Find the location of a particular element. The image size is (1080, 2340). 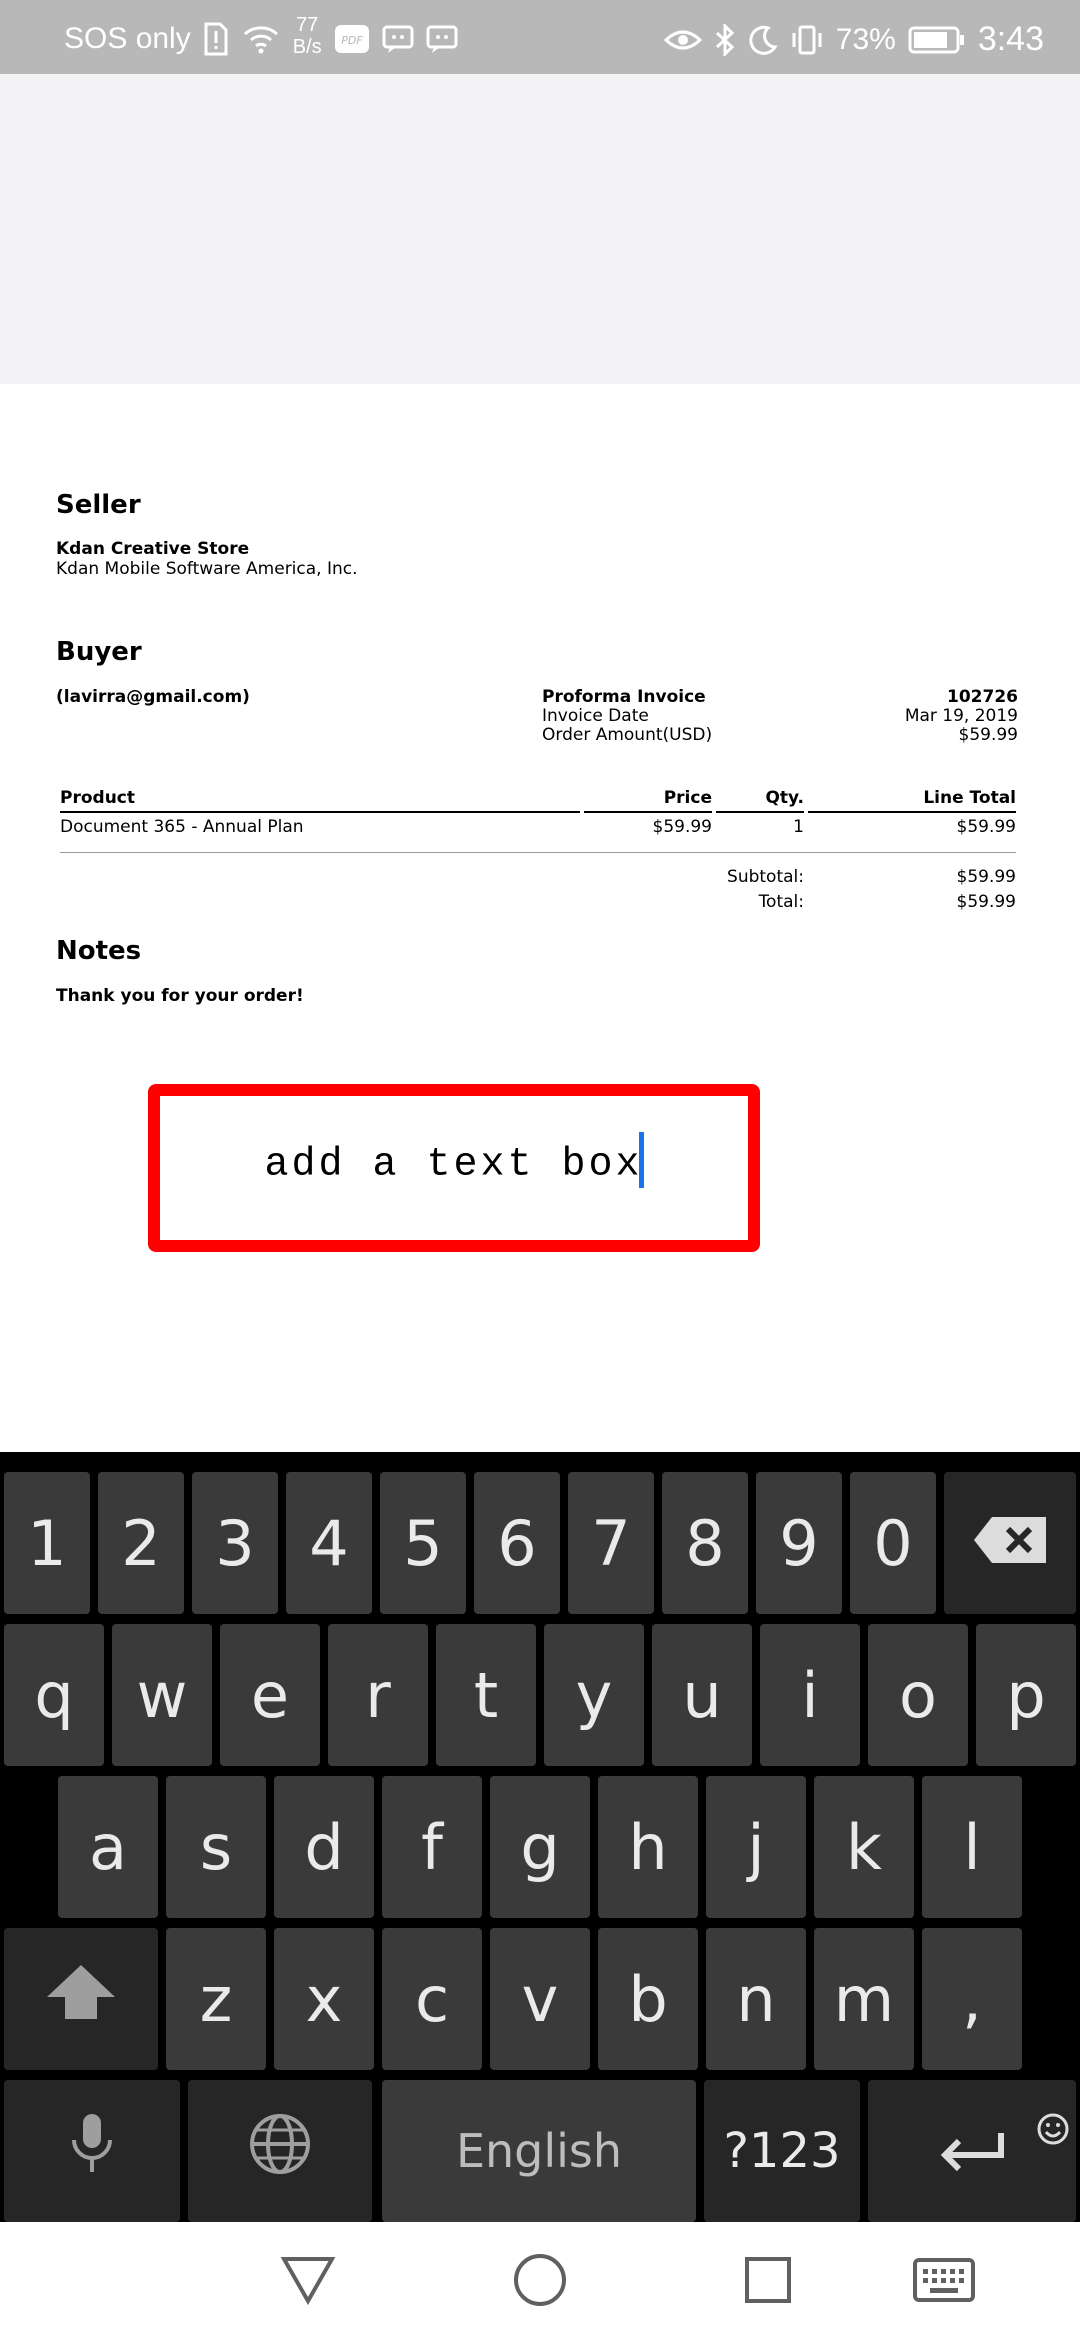

table-row-product: Document 365 - Annual Plan is located at coordinates (182, 827).